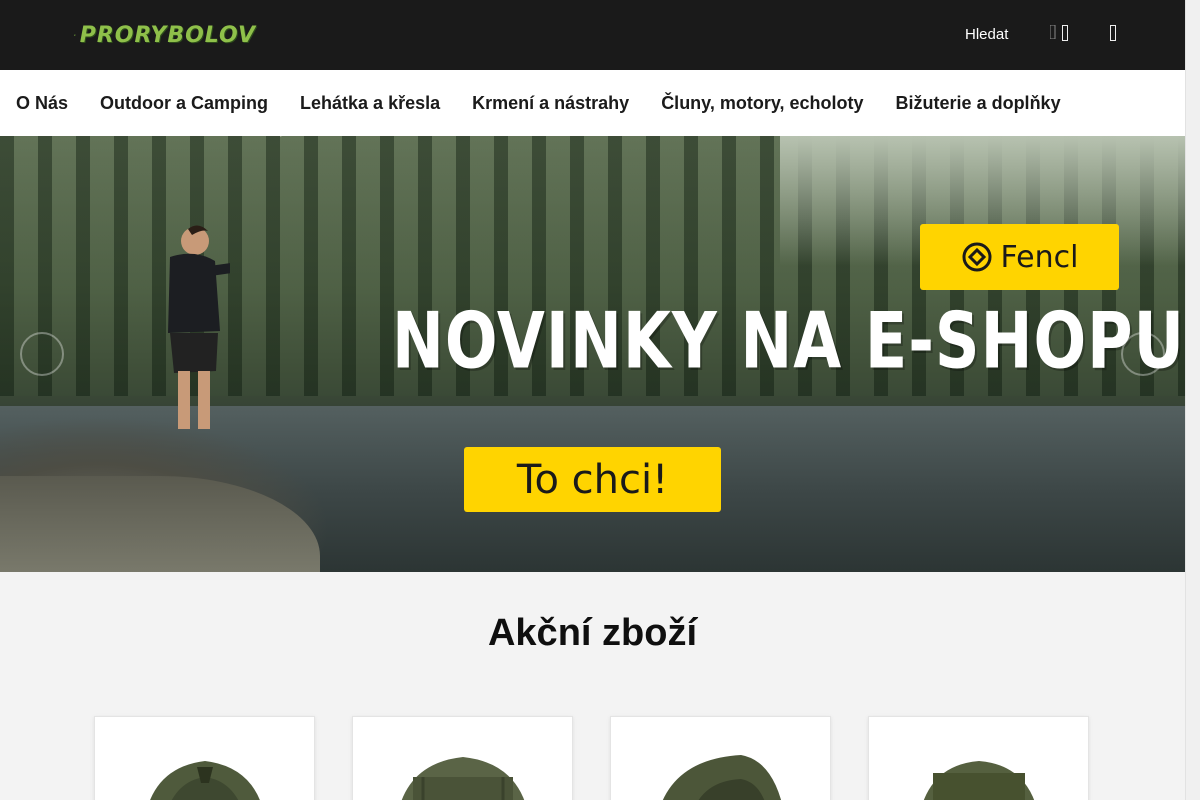 The width and height of the screenshot is (1200, 800). Describe the element at coordinates (42, 103) in the screenshot. I see `nav-item-o-nas: O Nás` at that location.